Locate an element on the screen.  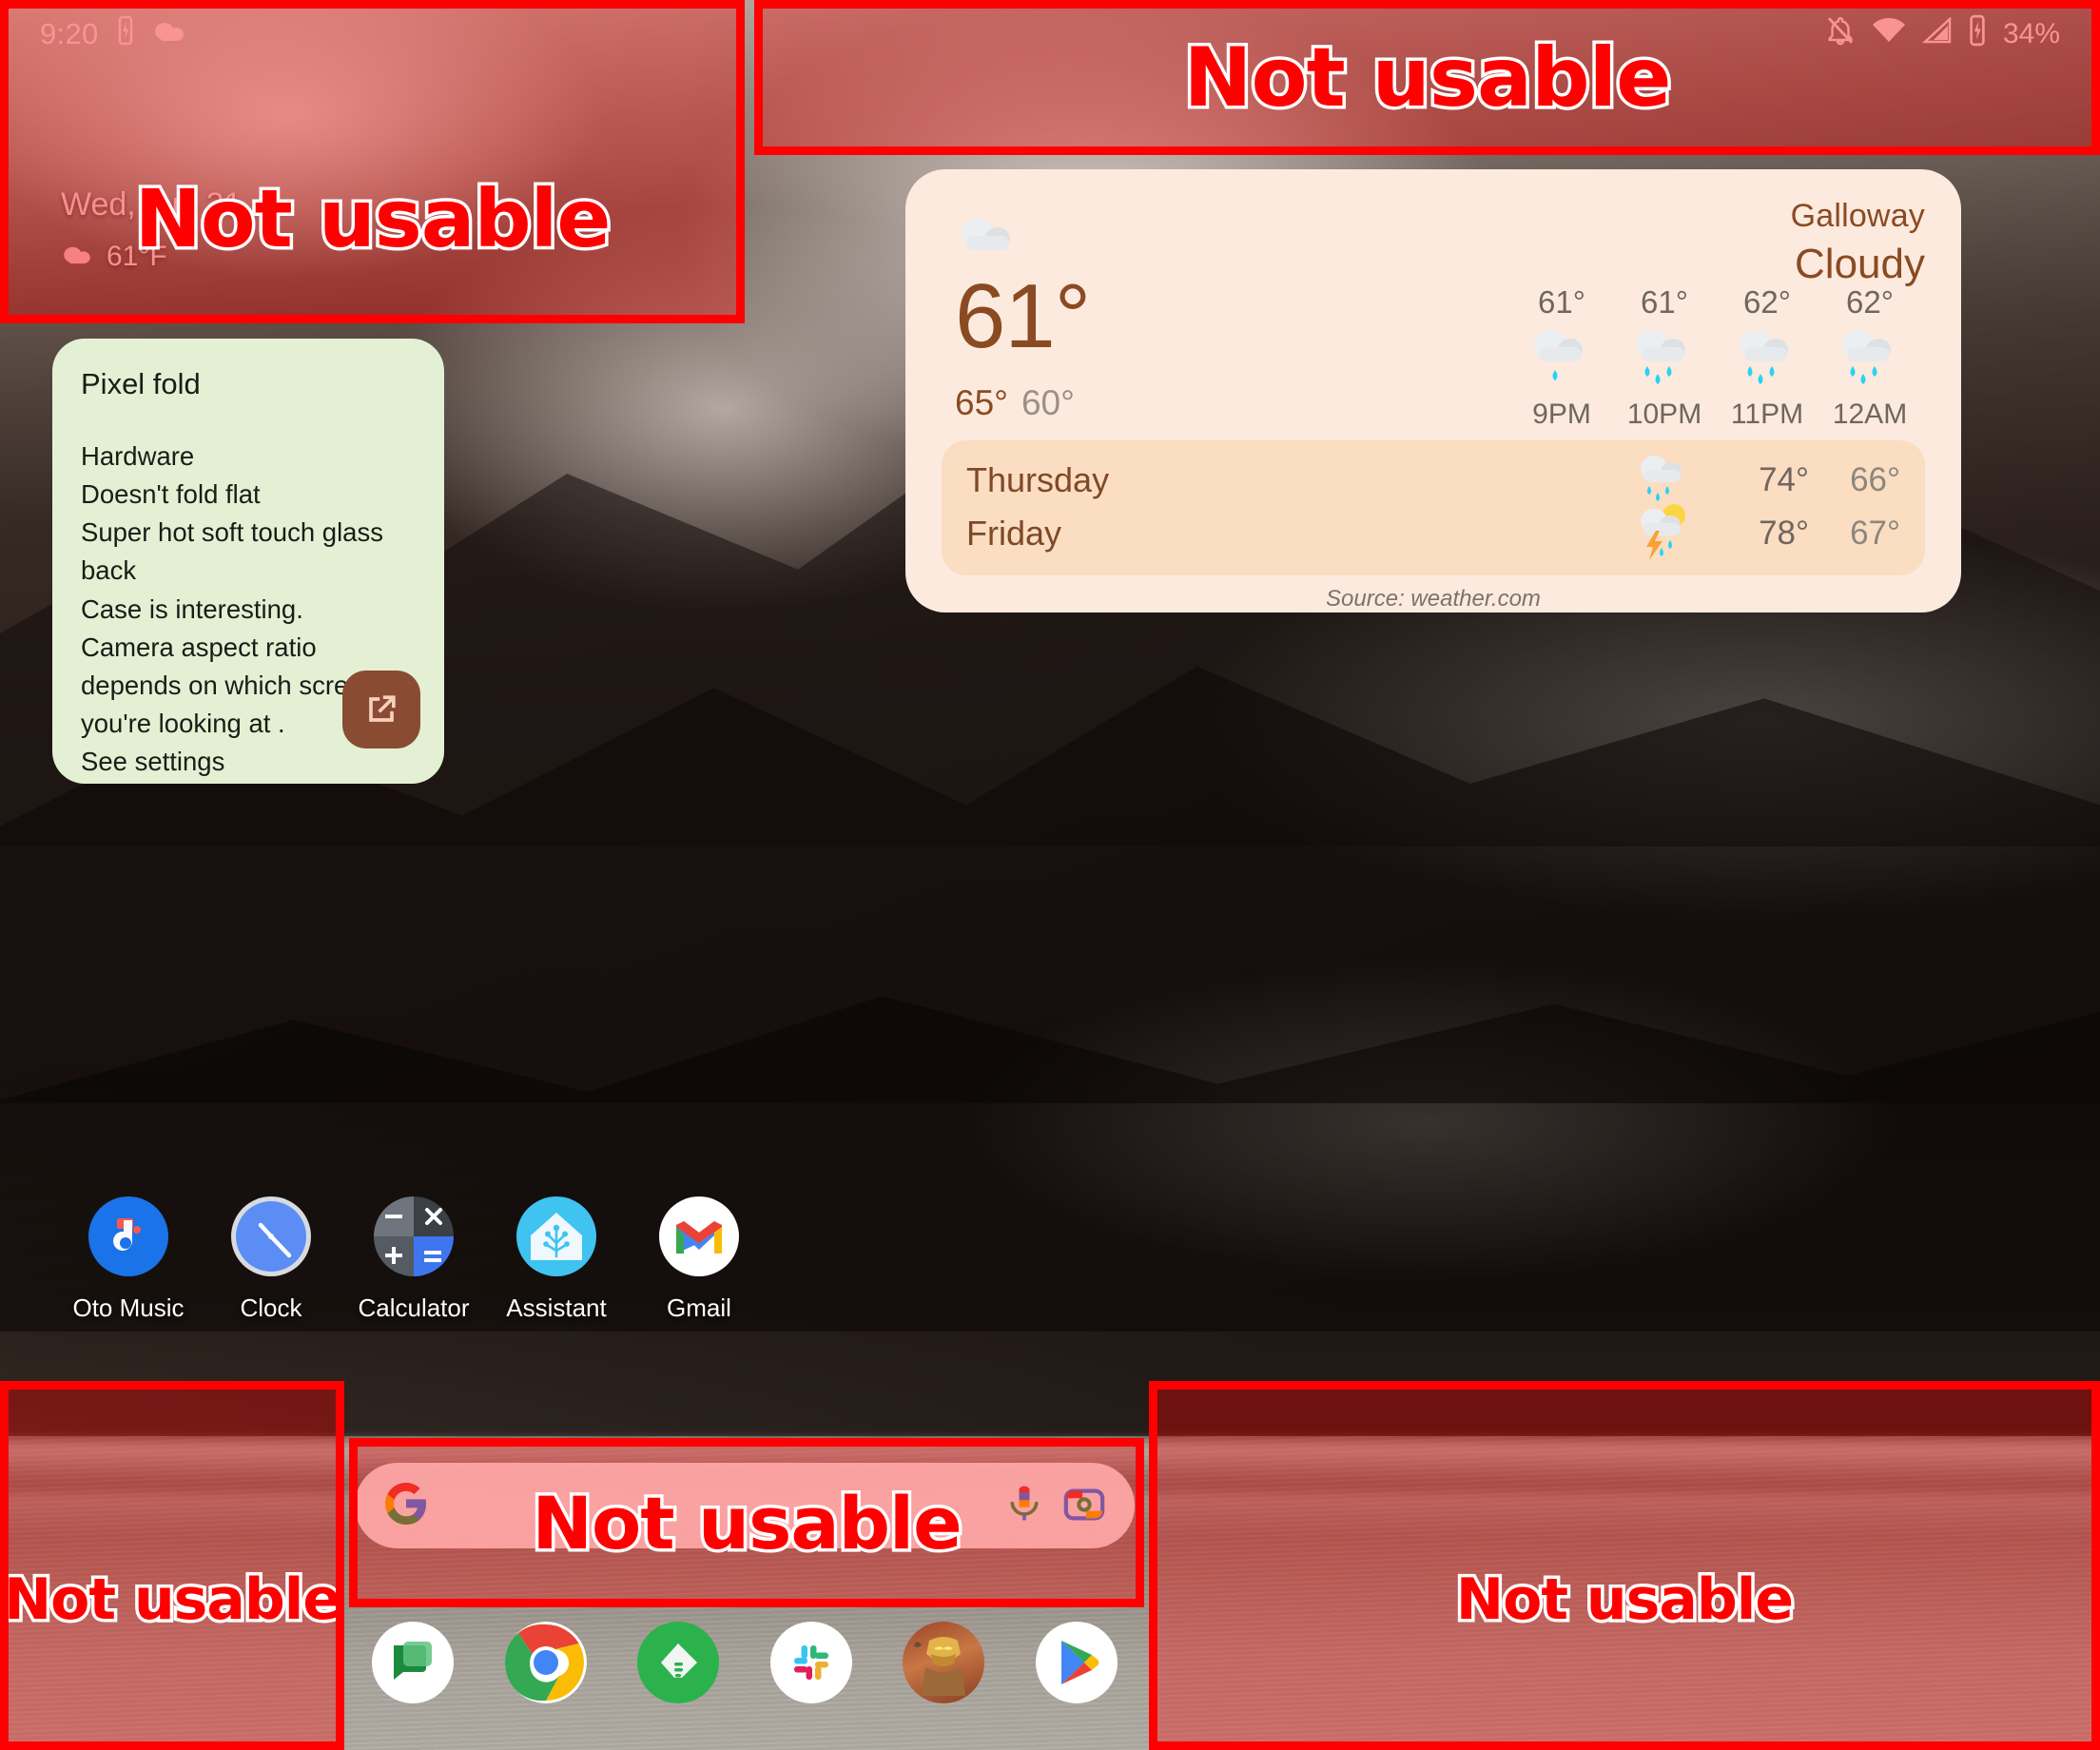
daily-high: 78° is located at coordinates (1784, 533).